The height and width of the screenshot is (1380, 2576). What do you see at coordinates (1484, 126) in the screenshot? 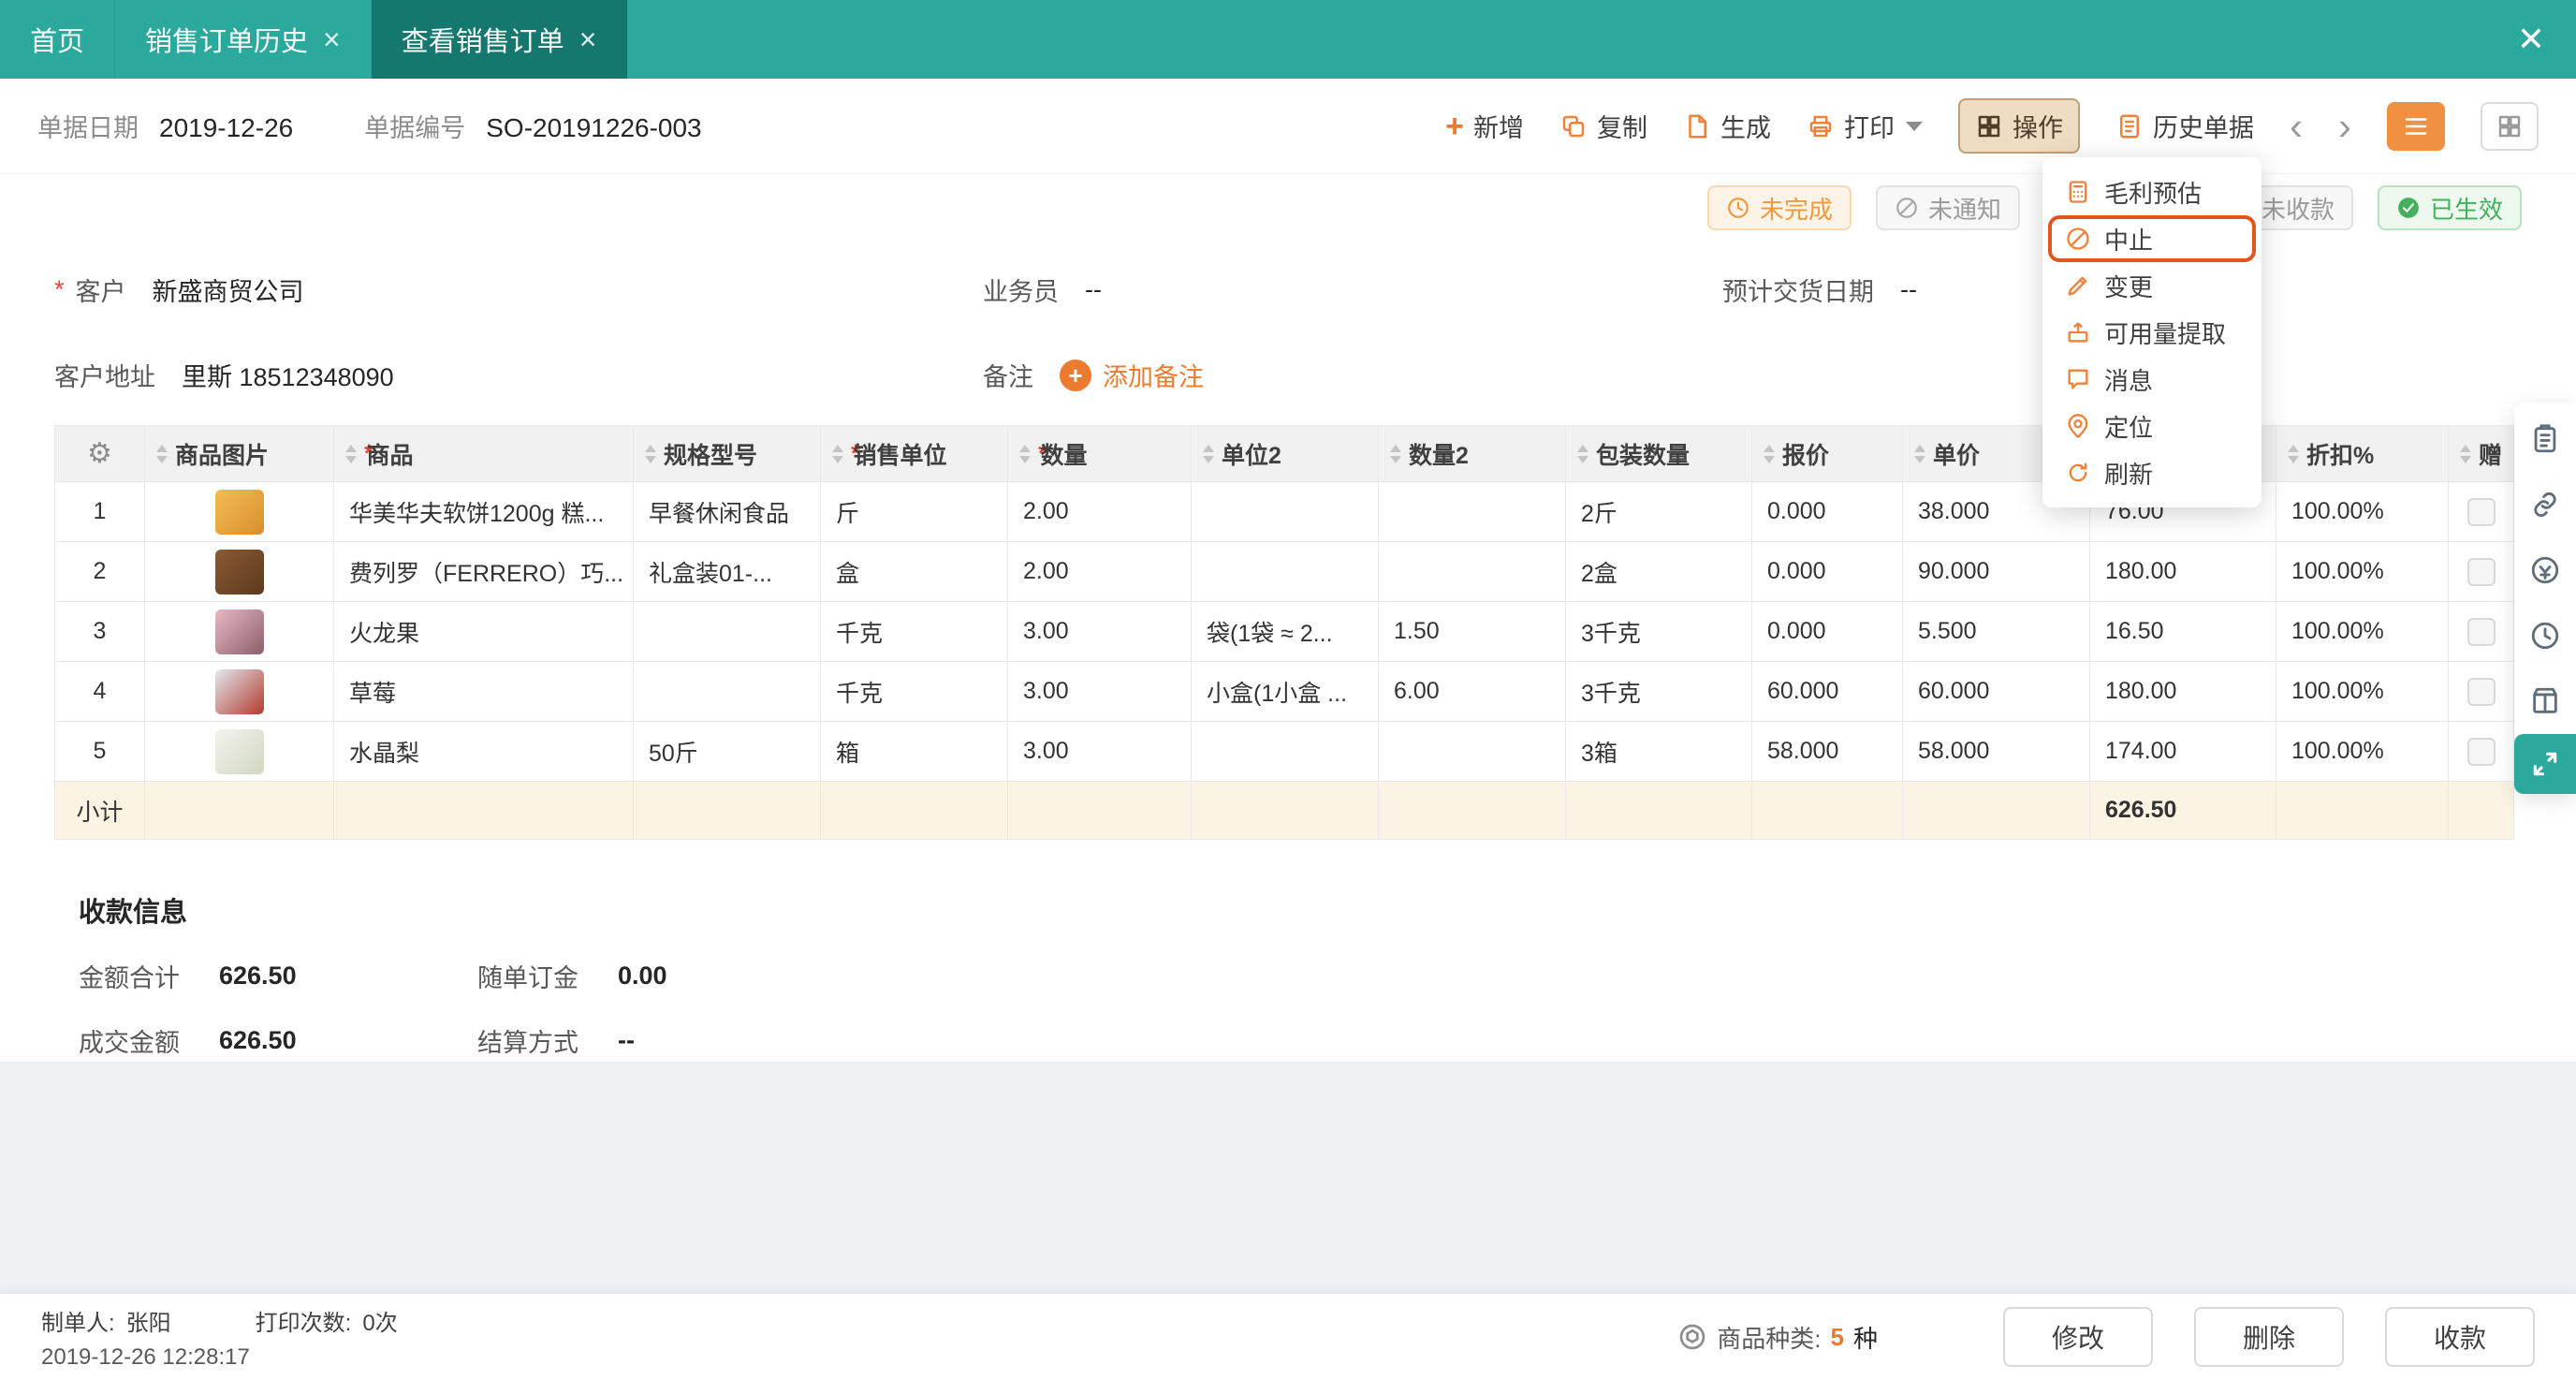
I see `add-button: + 新增` at bounding box center [1484, 126].